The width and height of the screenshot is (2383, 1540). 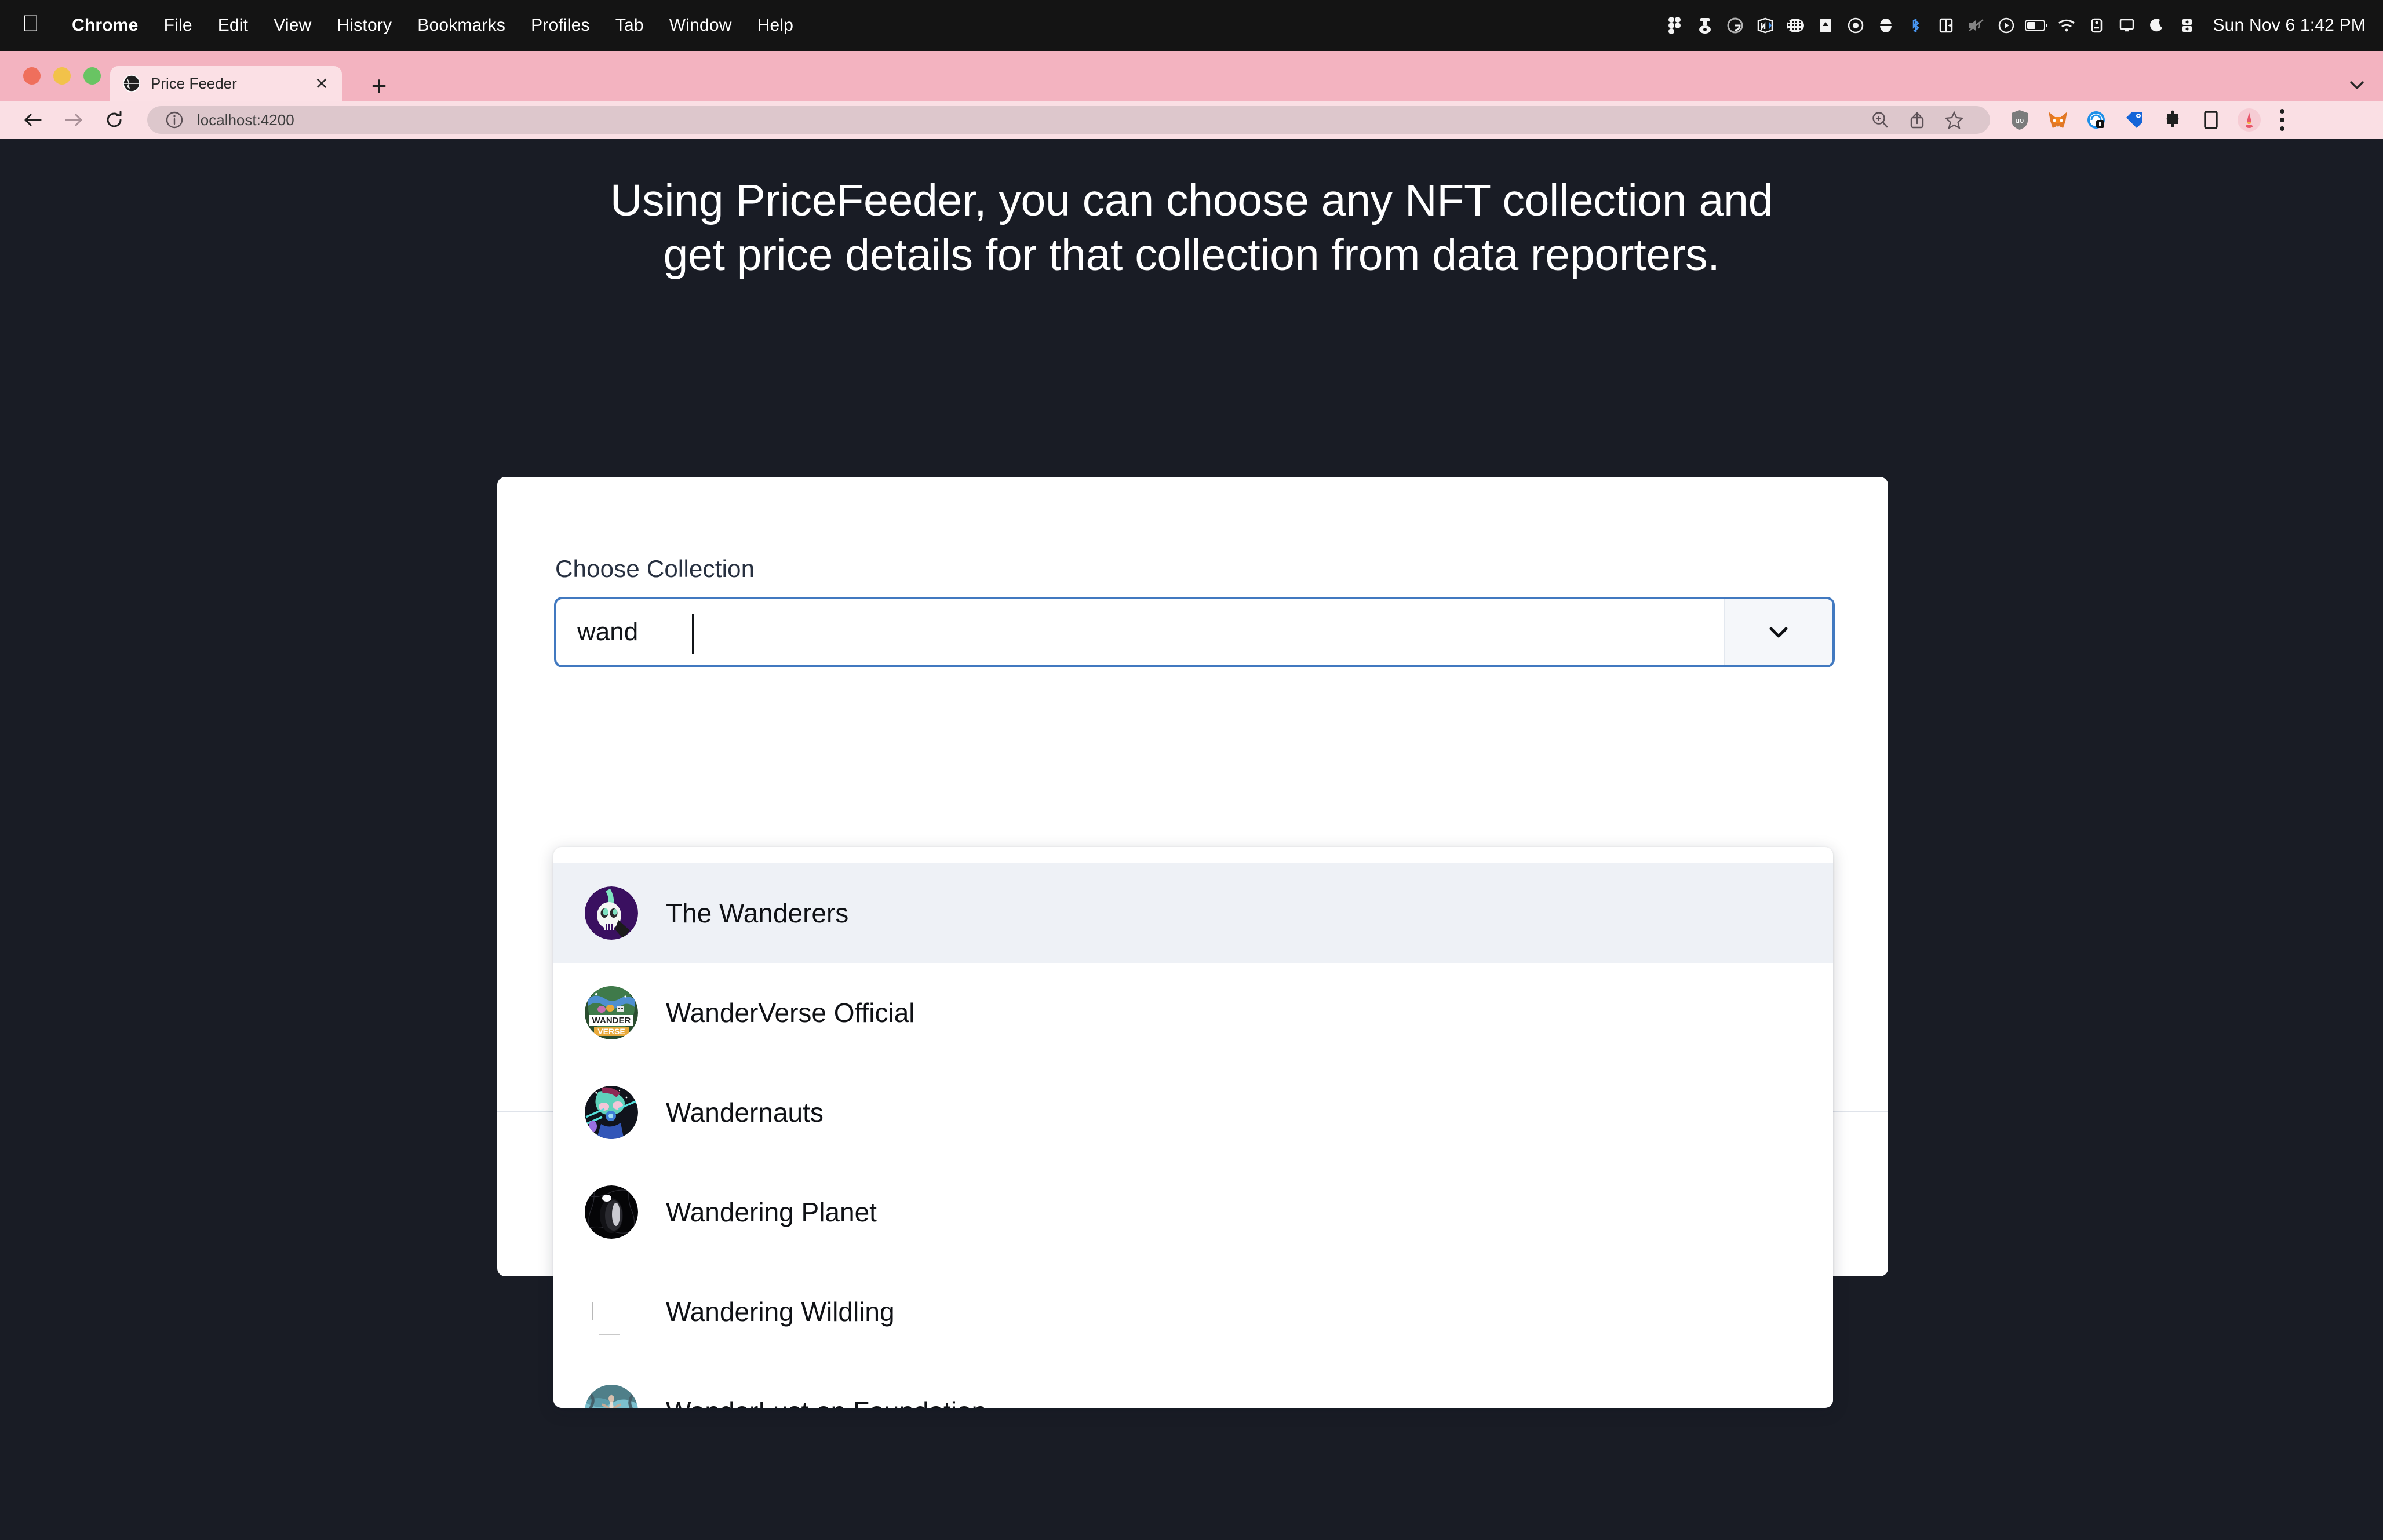 I want to click on menu-item-help: Help, so click(x=776, y=26).